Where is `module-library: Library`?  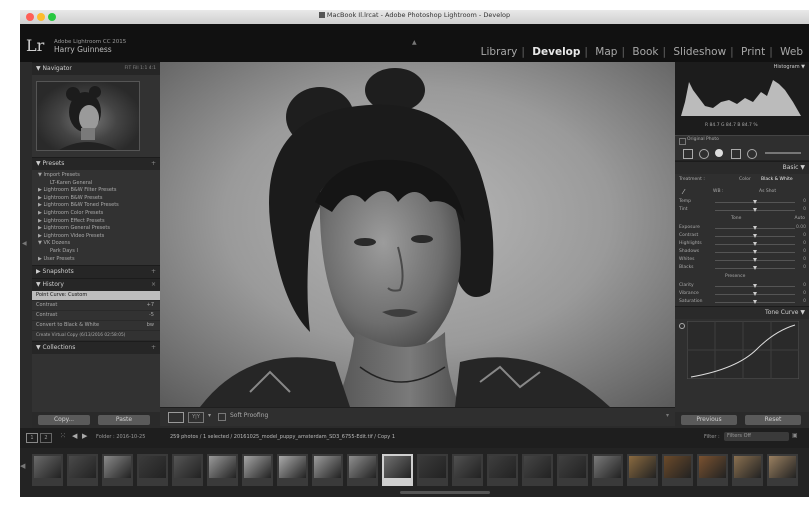
module-library: Library is located at coordinates (499, 52).